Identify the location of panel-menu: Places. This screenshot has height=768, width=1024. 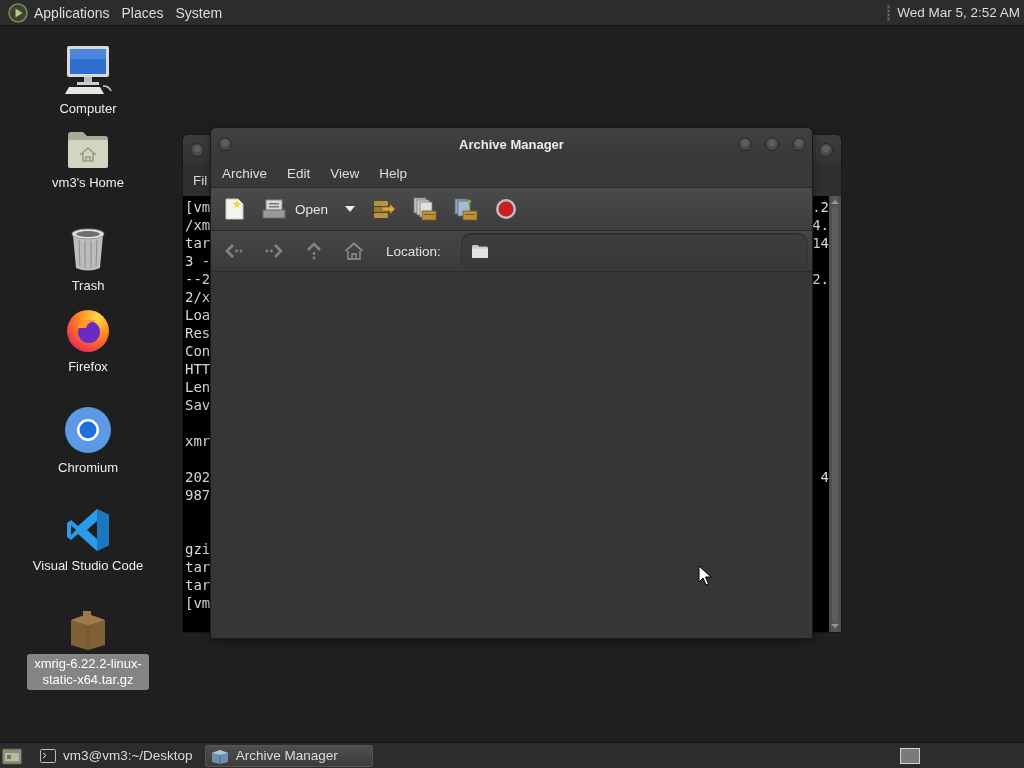
(142, 12).